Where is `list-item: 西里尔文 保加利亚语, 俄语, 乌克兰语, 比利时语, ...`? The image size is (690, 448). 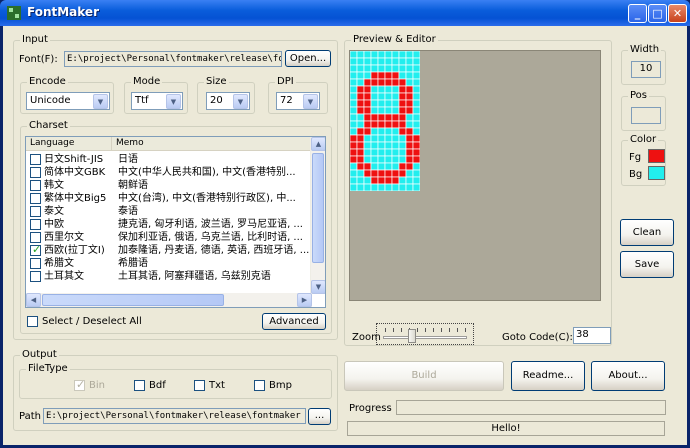
list-item: 西里尔文 保加利亚语, 俄语, 乌克兰语, 比利时语, ... is located at coordinates (169, 237).